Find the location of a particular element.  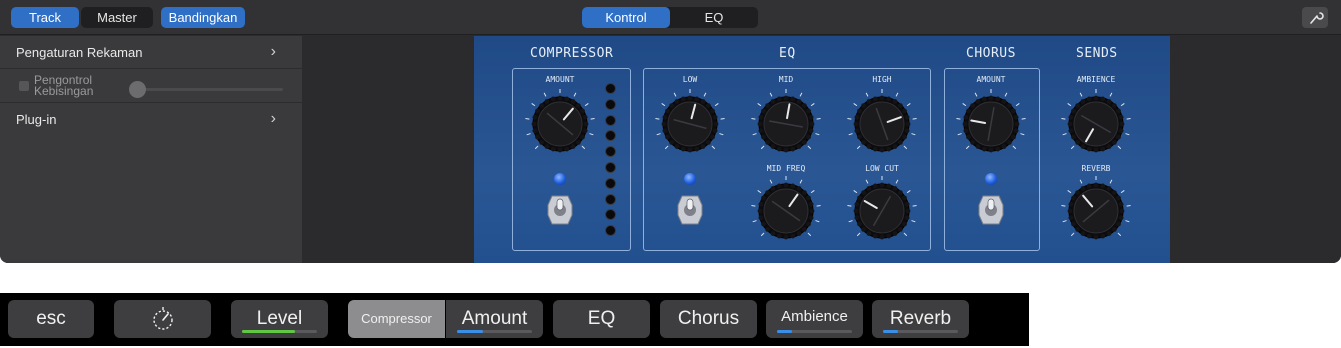

noise-gate-slider-knob is located at coordinates (137, 89).